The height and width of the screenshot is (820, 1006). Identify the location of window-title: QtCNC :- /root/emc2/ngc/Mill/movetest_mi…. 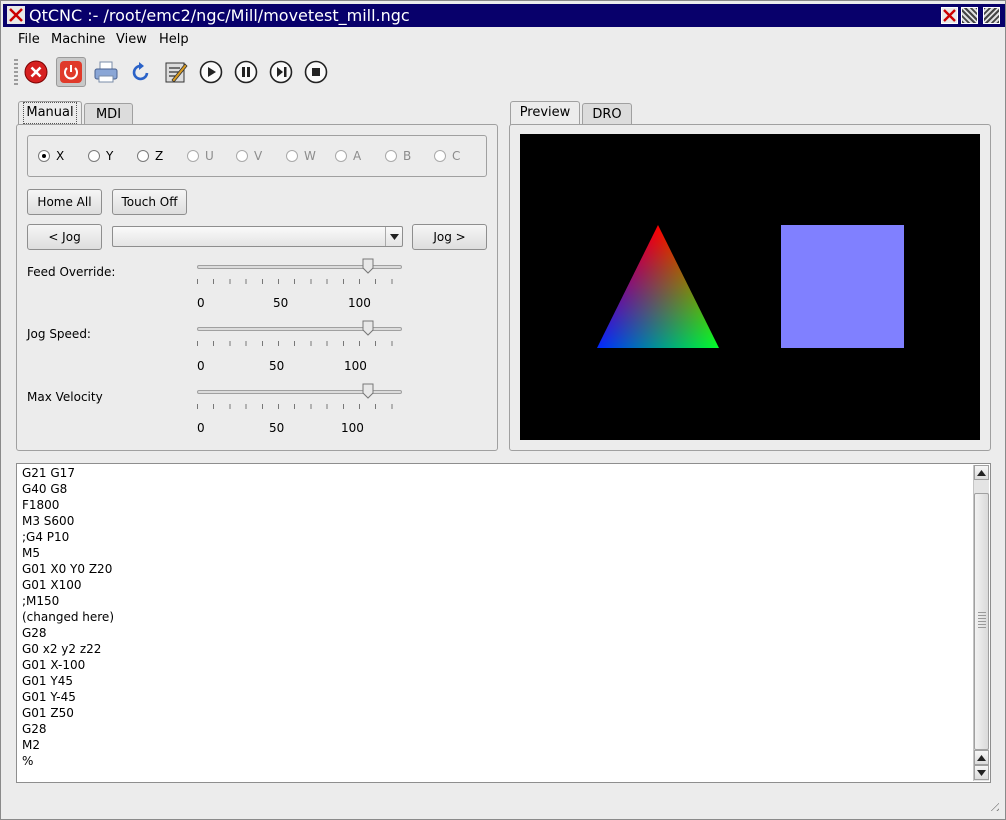
(219, 15).